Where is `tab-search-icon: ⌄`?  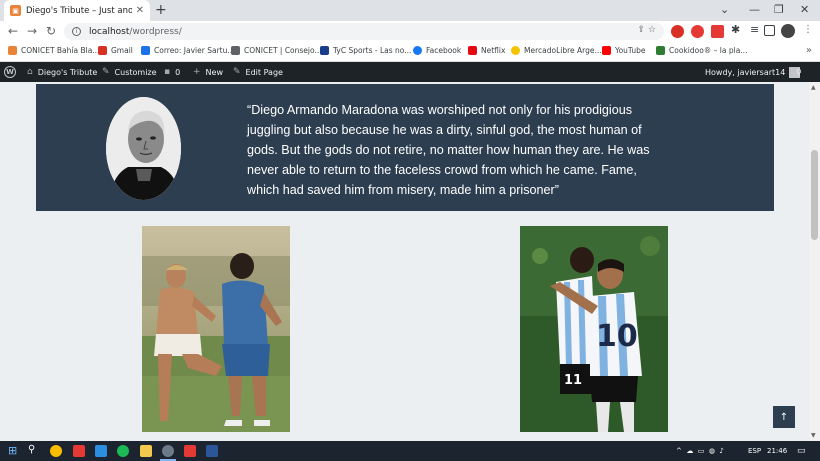
tab-search-icon: ⌄ is located at coordinates (724, 9).